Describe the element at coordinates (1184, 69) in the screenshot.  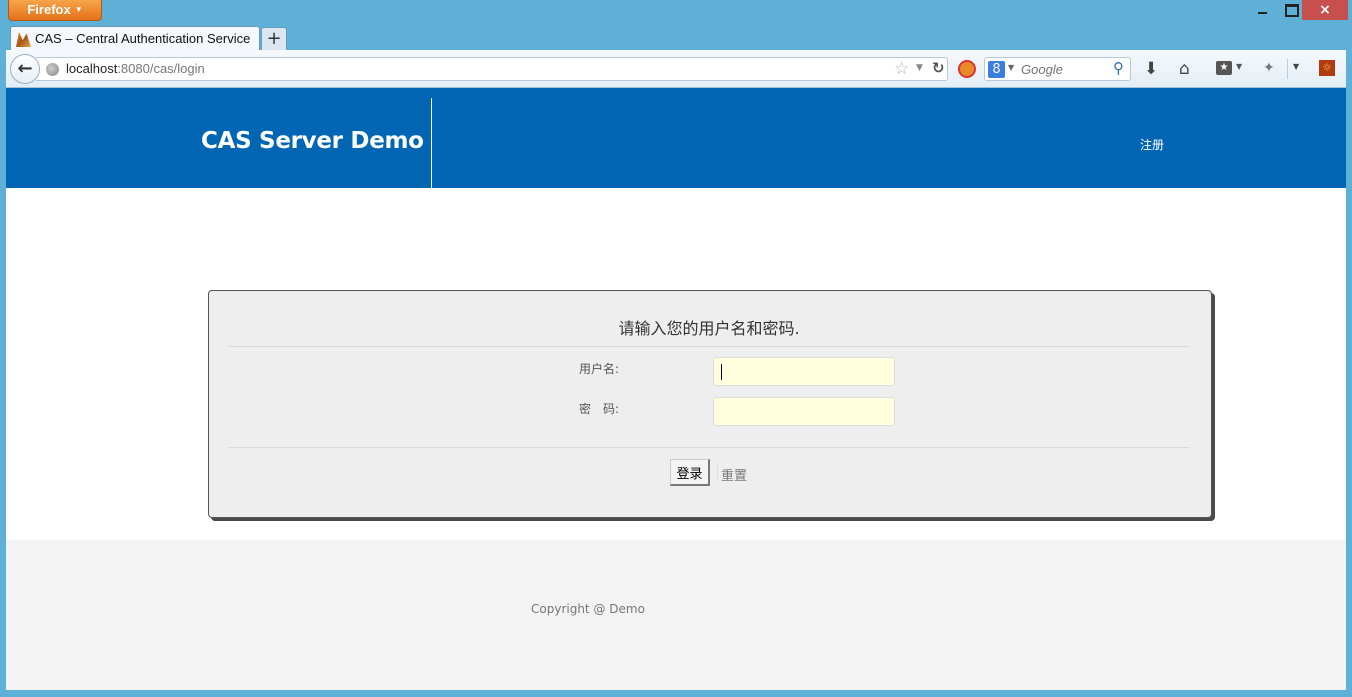
I see `home-icon: ⌂` at that location.